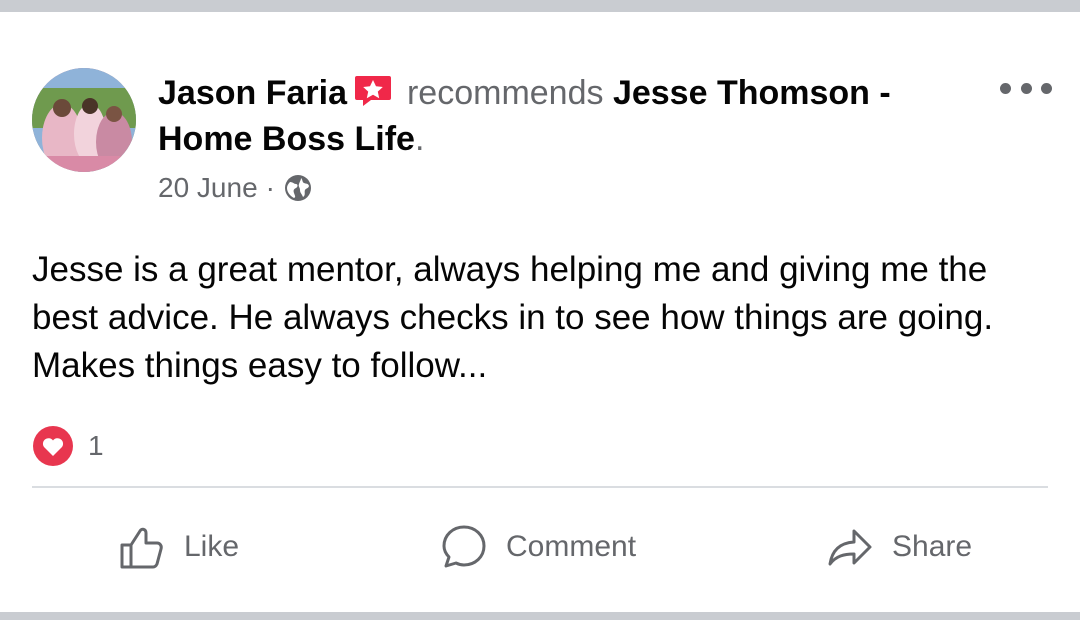 The image size is (1080, 620). I want to click on recommendation-badge-icon, so click(373, 90).